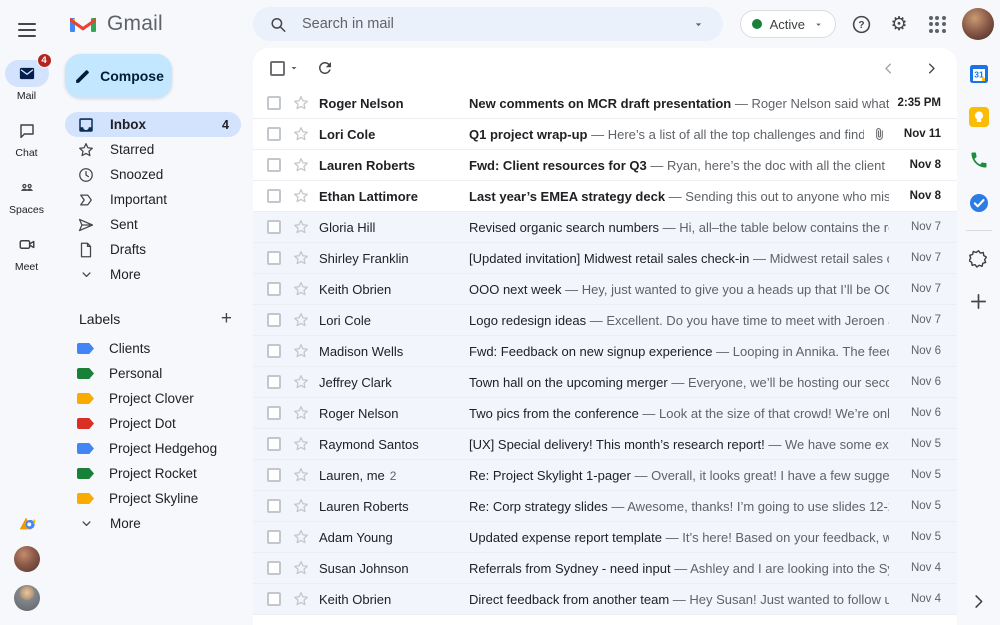 The height and width of the screenshot is (625, 1000). What do you see at coordinates (979, 258) in the screenshot?
I see `get-addons-icon` at bounding box center [979, 258].